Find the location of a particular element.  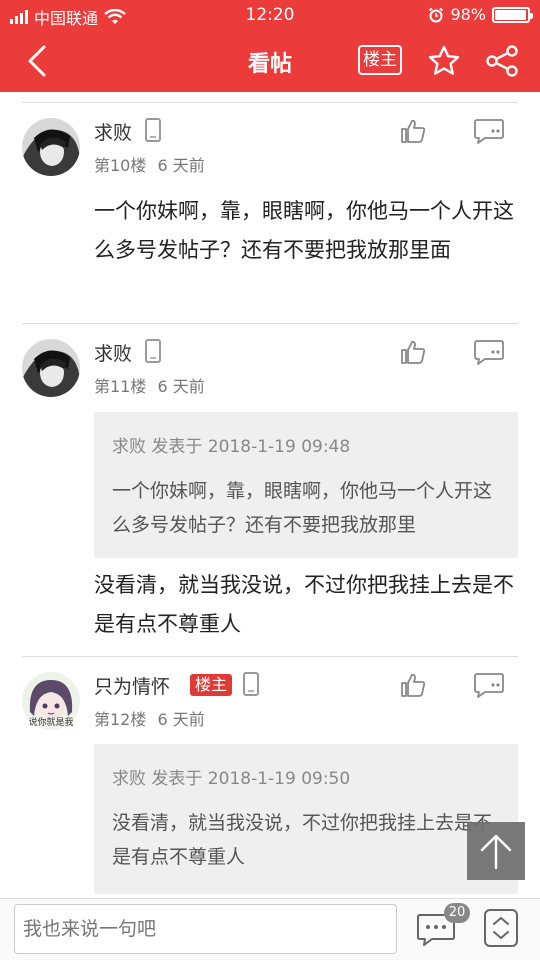

floor-number: 第10楼 is located at coordinates (120, 165).